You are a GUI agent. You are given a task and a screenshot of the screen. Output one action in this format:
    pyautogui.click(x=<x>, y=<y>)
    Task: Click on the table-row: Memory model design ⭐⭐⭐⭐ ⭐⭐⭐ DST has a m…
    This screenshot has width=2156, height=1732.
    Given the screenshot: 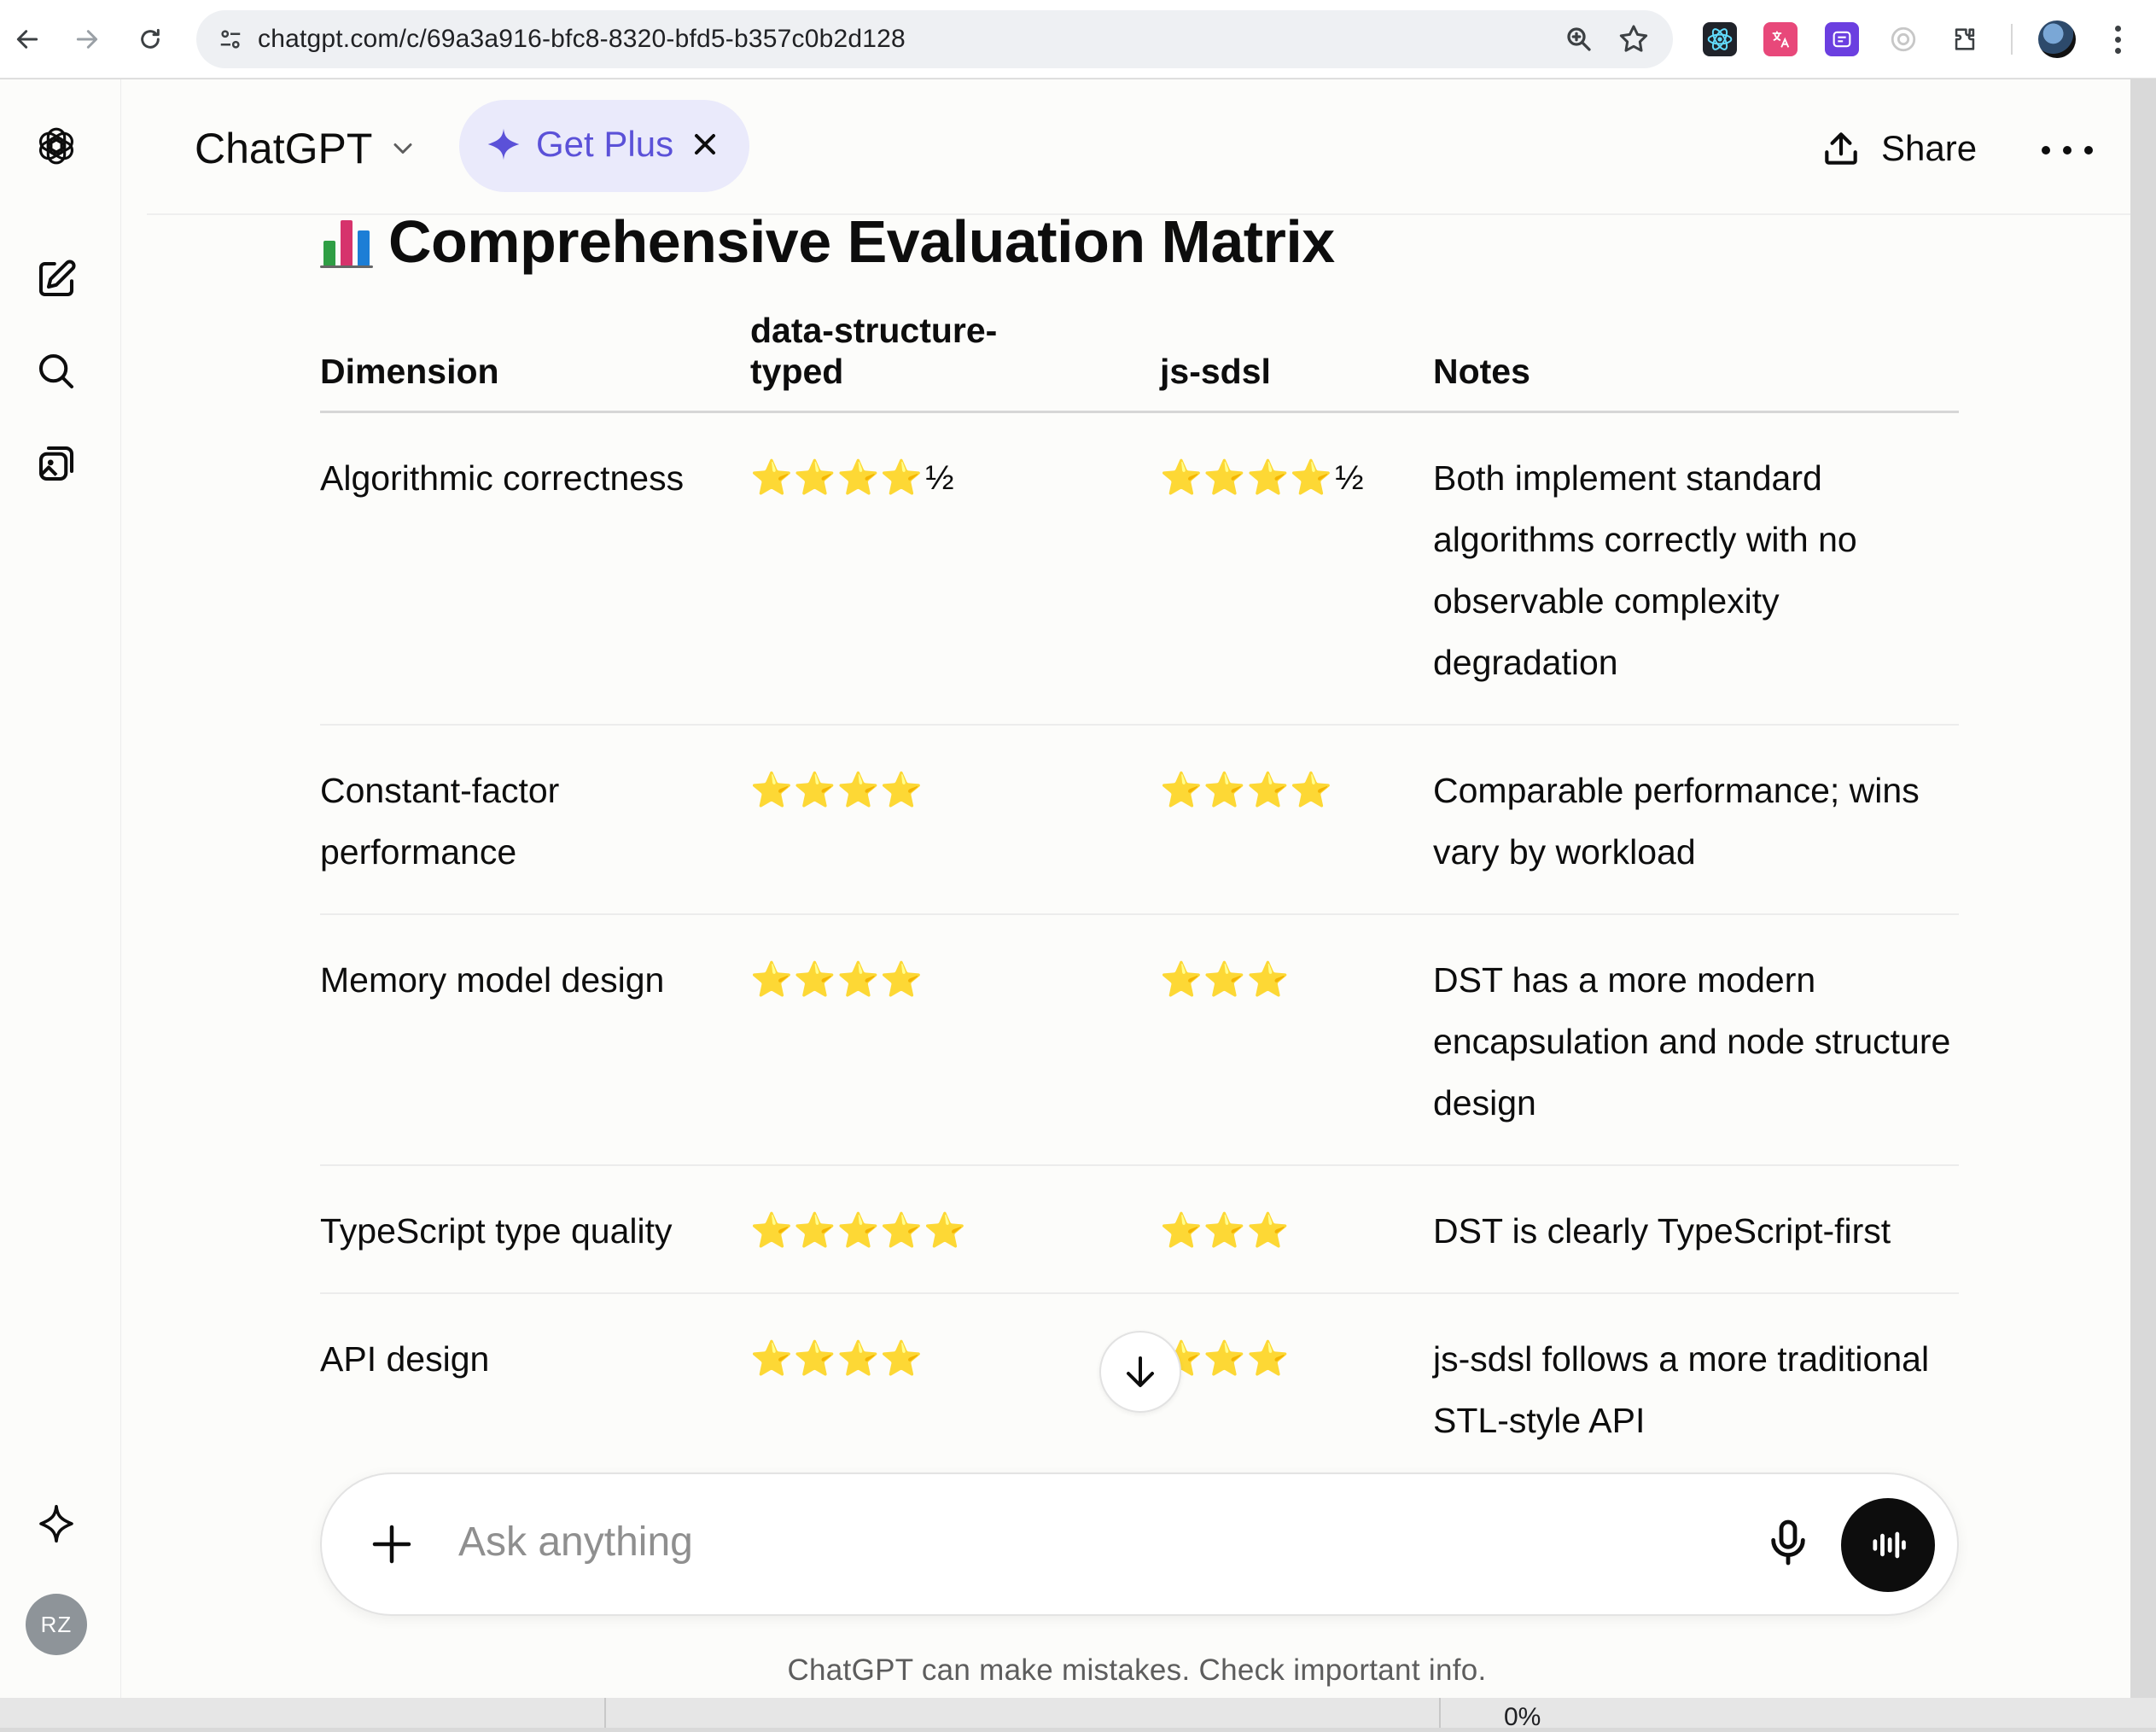 What is the action you would take?
    pyautogui.click(x=1139, y=1040)
    